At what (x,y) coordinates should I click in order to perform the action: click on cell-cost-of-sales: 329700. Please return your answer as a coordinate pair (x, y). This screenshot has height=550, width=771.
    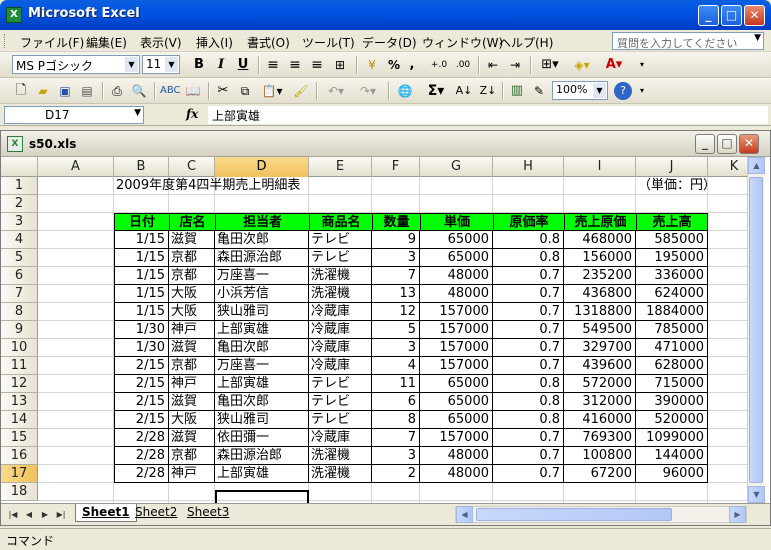
    Looking at the image, I should click on (600, 348).